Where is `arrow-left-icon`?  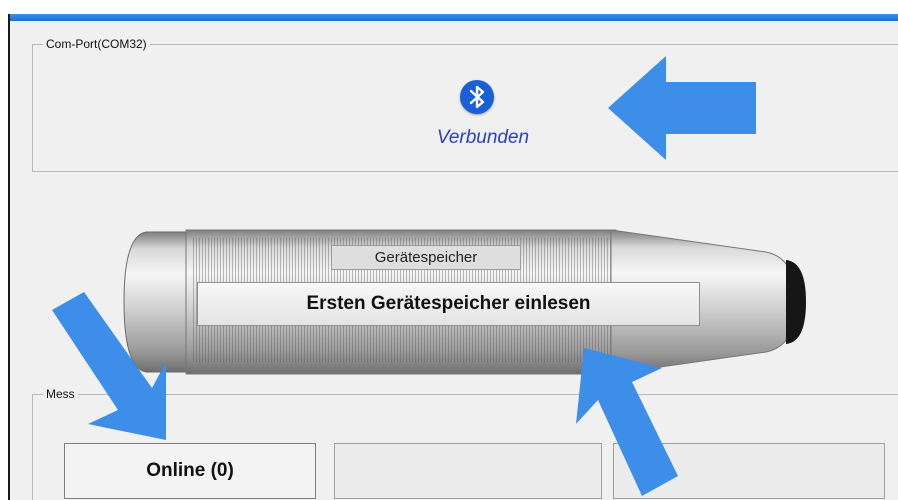 arrow-left-icon is located at coordinates (682, 108).